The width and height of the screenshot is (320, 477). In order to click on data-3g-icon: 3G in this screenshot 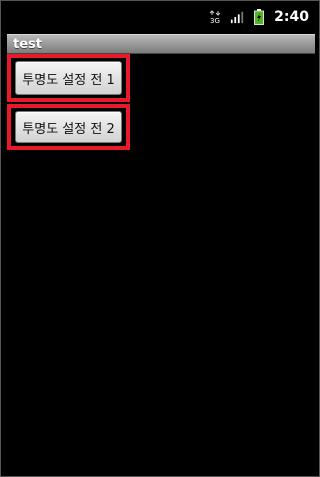, I will do `click(215, 16)`.